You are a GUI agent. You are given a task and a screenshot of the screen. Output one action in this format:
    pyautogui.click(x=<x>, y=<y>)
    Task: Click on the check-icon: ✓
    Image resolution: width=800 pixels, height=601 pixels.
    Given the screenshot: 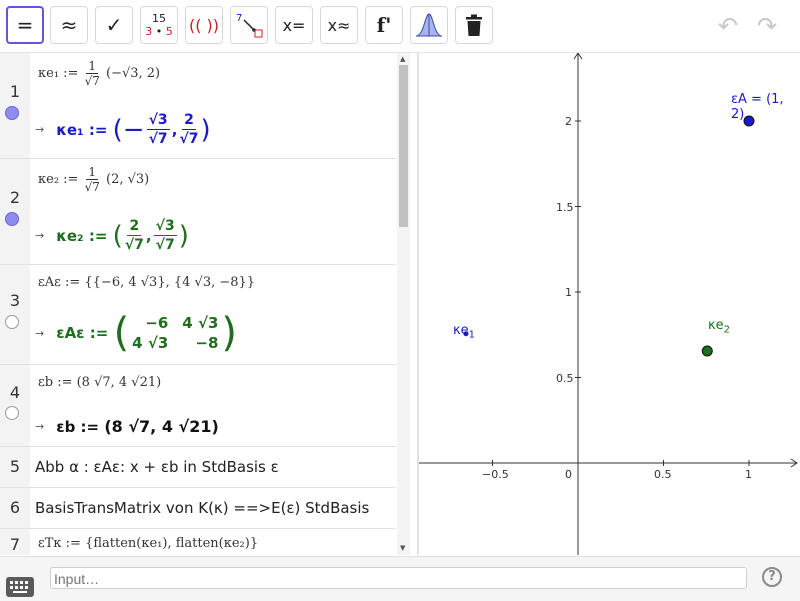 What is the action you would take?
    pyautogui.click(x=114, y=25)
    